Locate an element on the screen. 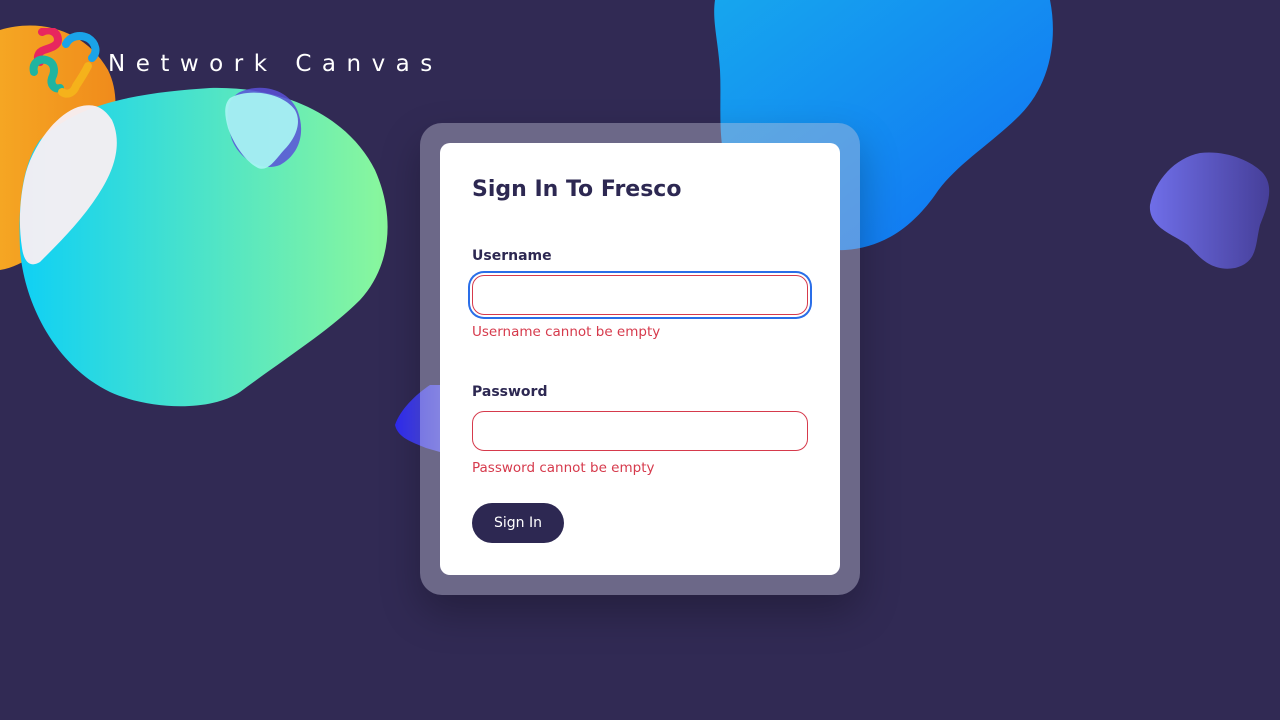  password-input is located at coordinates (640, 431).